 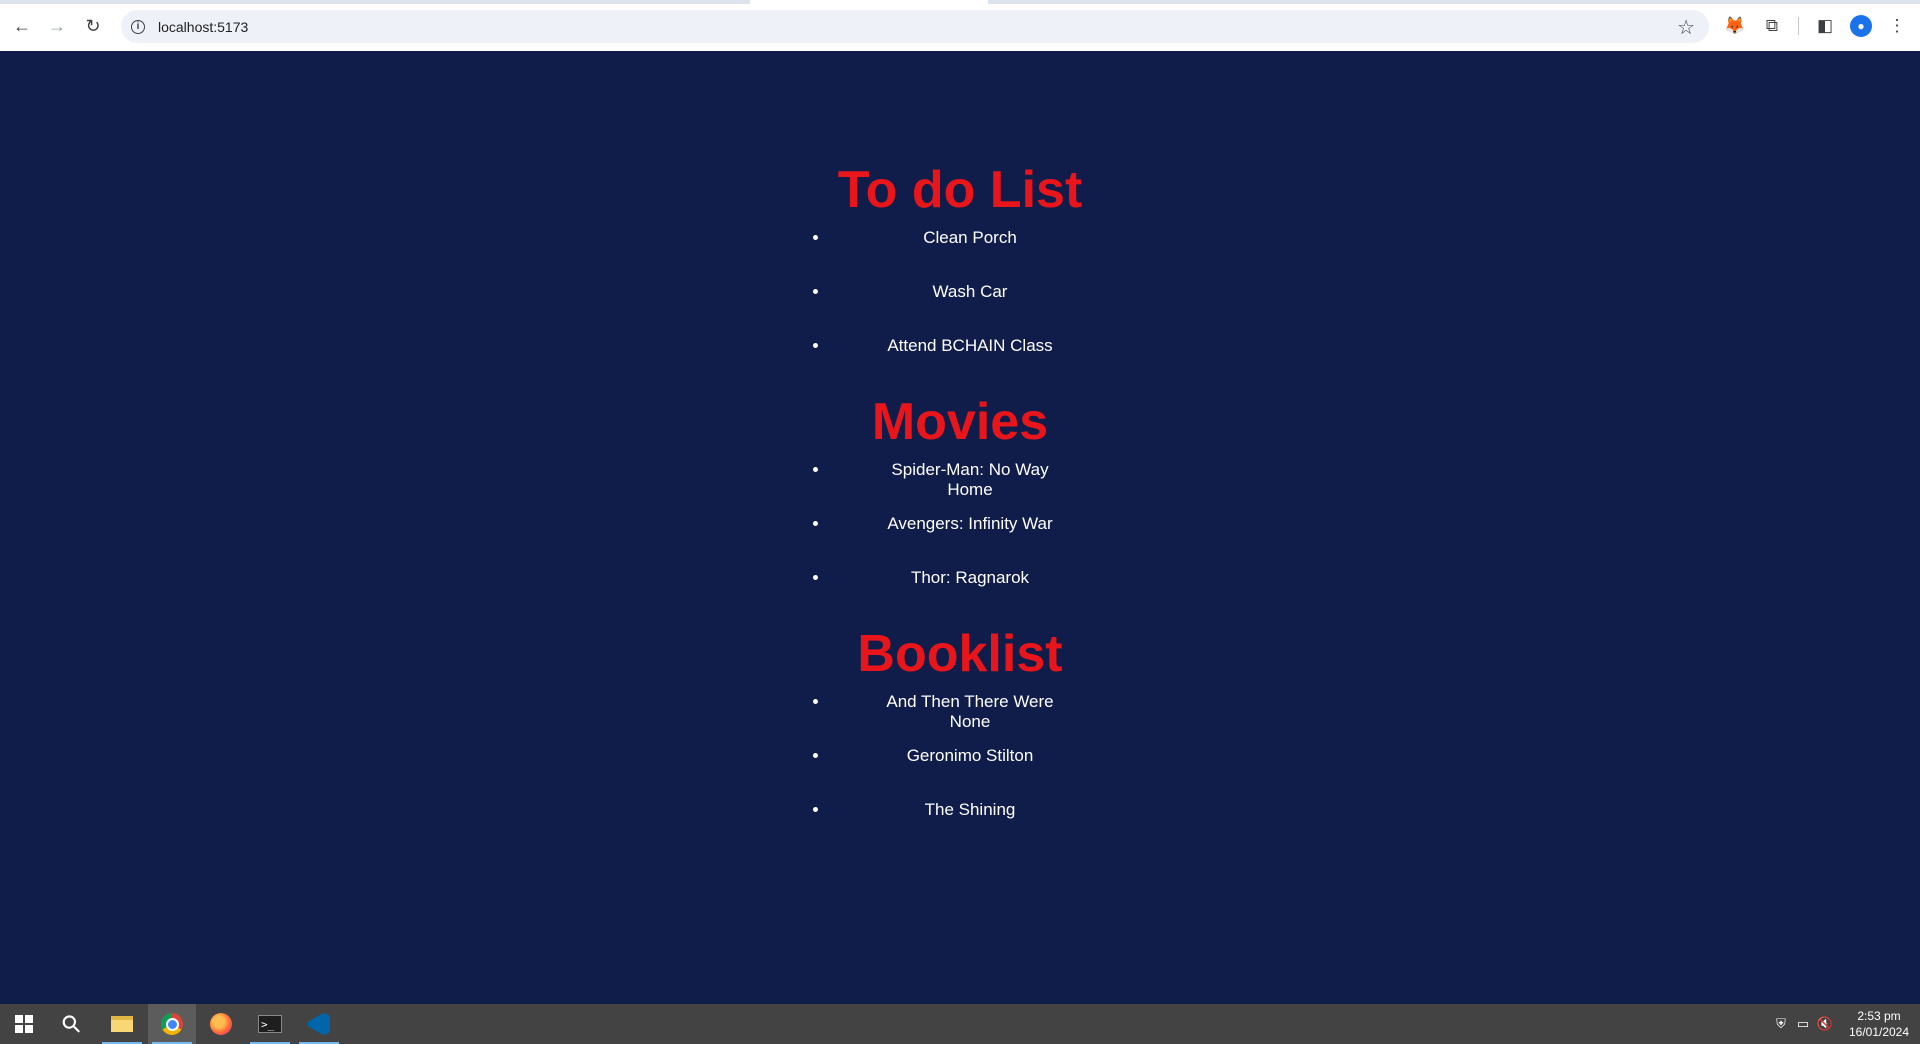 What do you see at coordinates (950, 541) in the screenshot?
I see `list-item: Avengers: Infinity War` at bounding box center [950, 541].